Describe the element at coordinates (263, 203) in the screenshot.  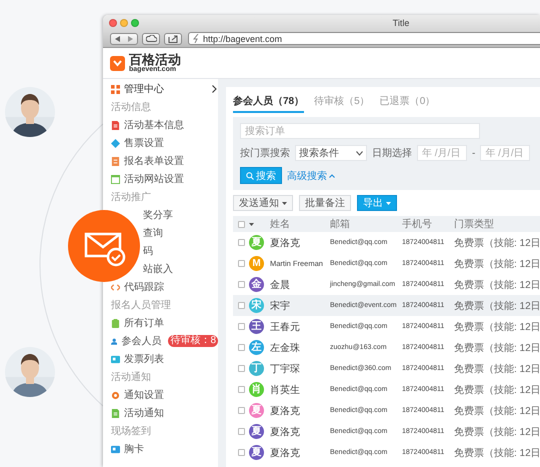
I see `action-button: 发送通知` at that location.